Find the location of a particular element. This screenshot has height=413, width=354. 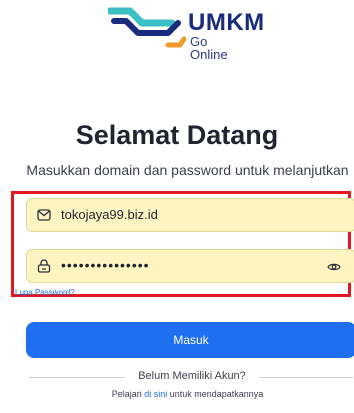

password-value: ••••••••••••••• is located at coordinates (105, 265).